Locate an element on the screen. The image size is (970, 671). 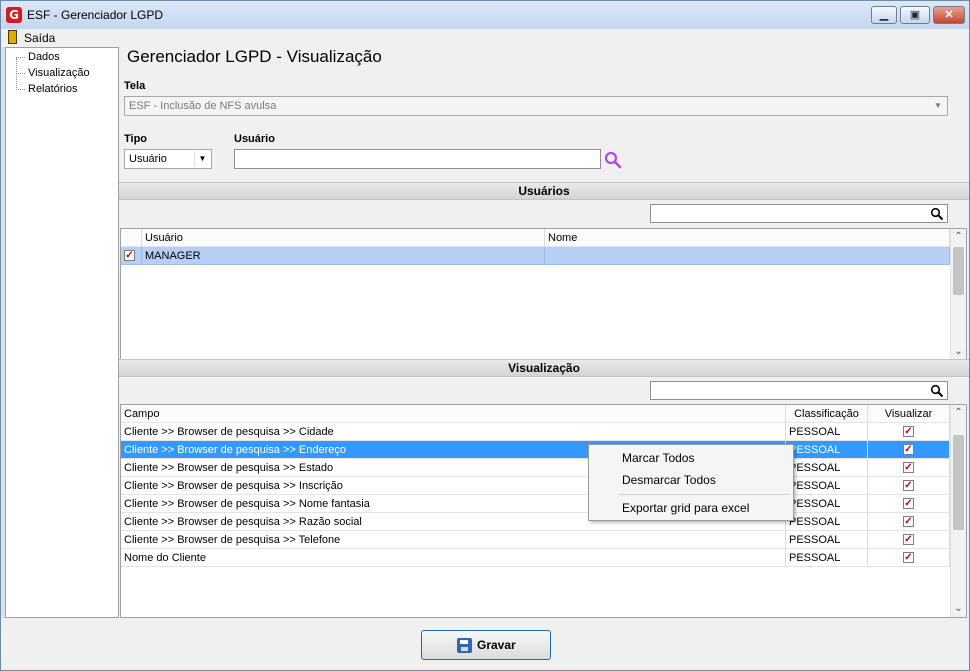
tela-label: Tela is located at coordinates (135, 86).